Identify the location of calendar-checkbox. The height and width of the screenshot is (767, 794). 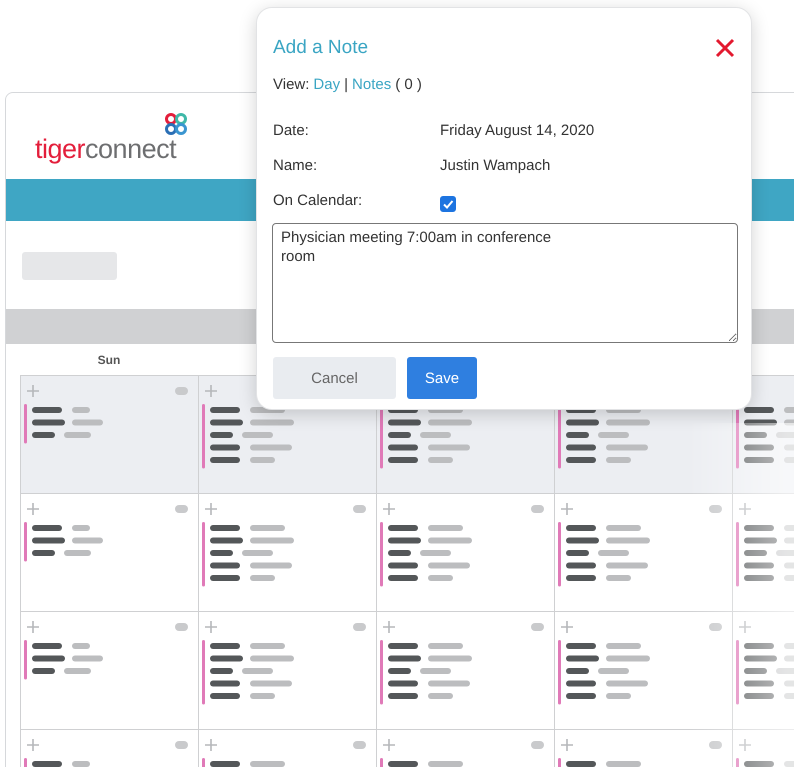
(448, 204).